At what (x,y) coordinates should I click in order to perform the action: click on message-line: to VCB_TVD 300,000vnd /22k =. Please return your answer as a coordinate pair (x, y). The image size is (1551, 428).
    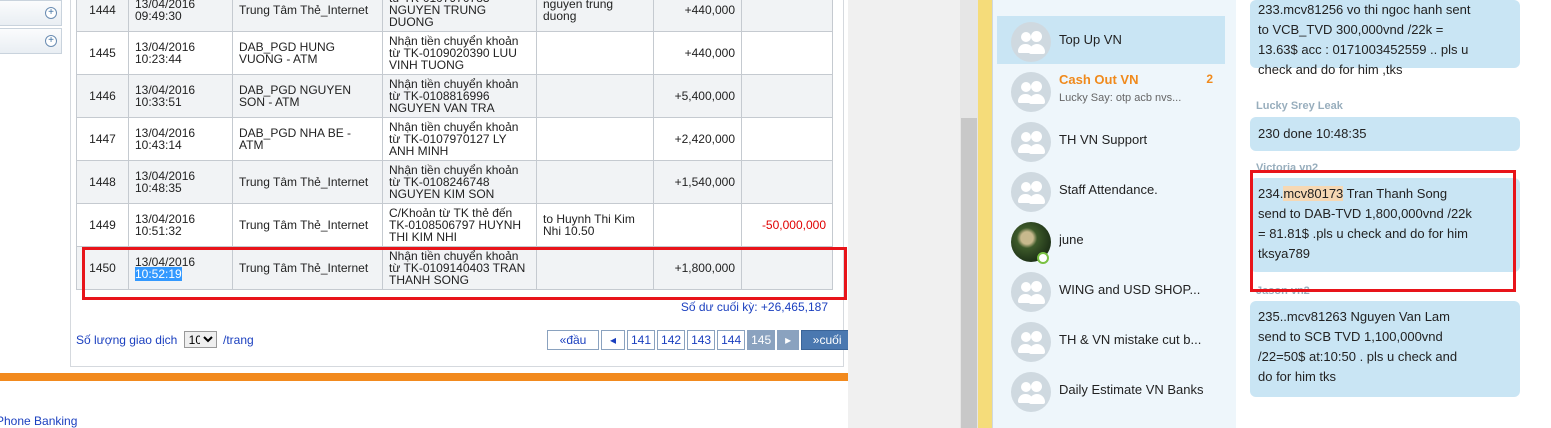
    Looking at the image, I should click on (1351, 29).